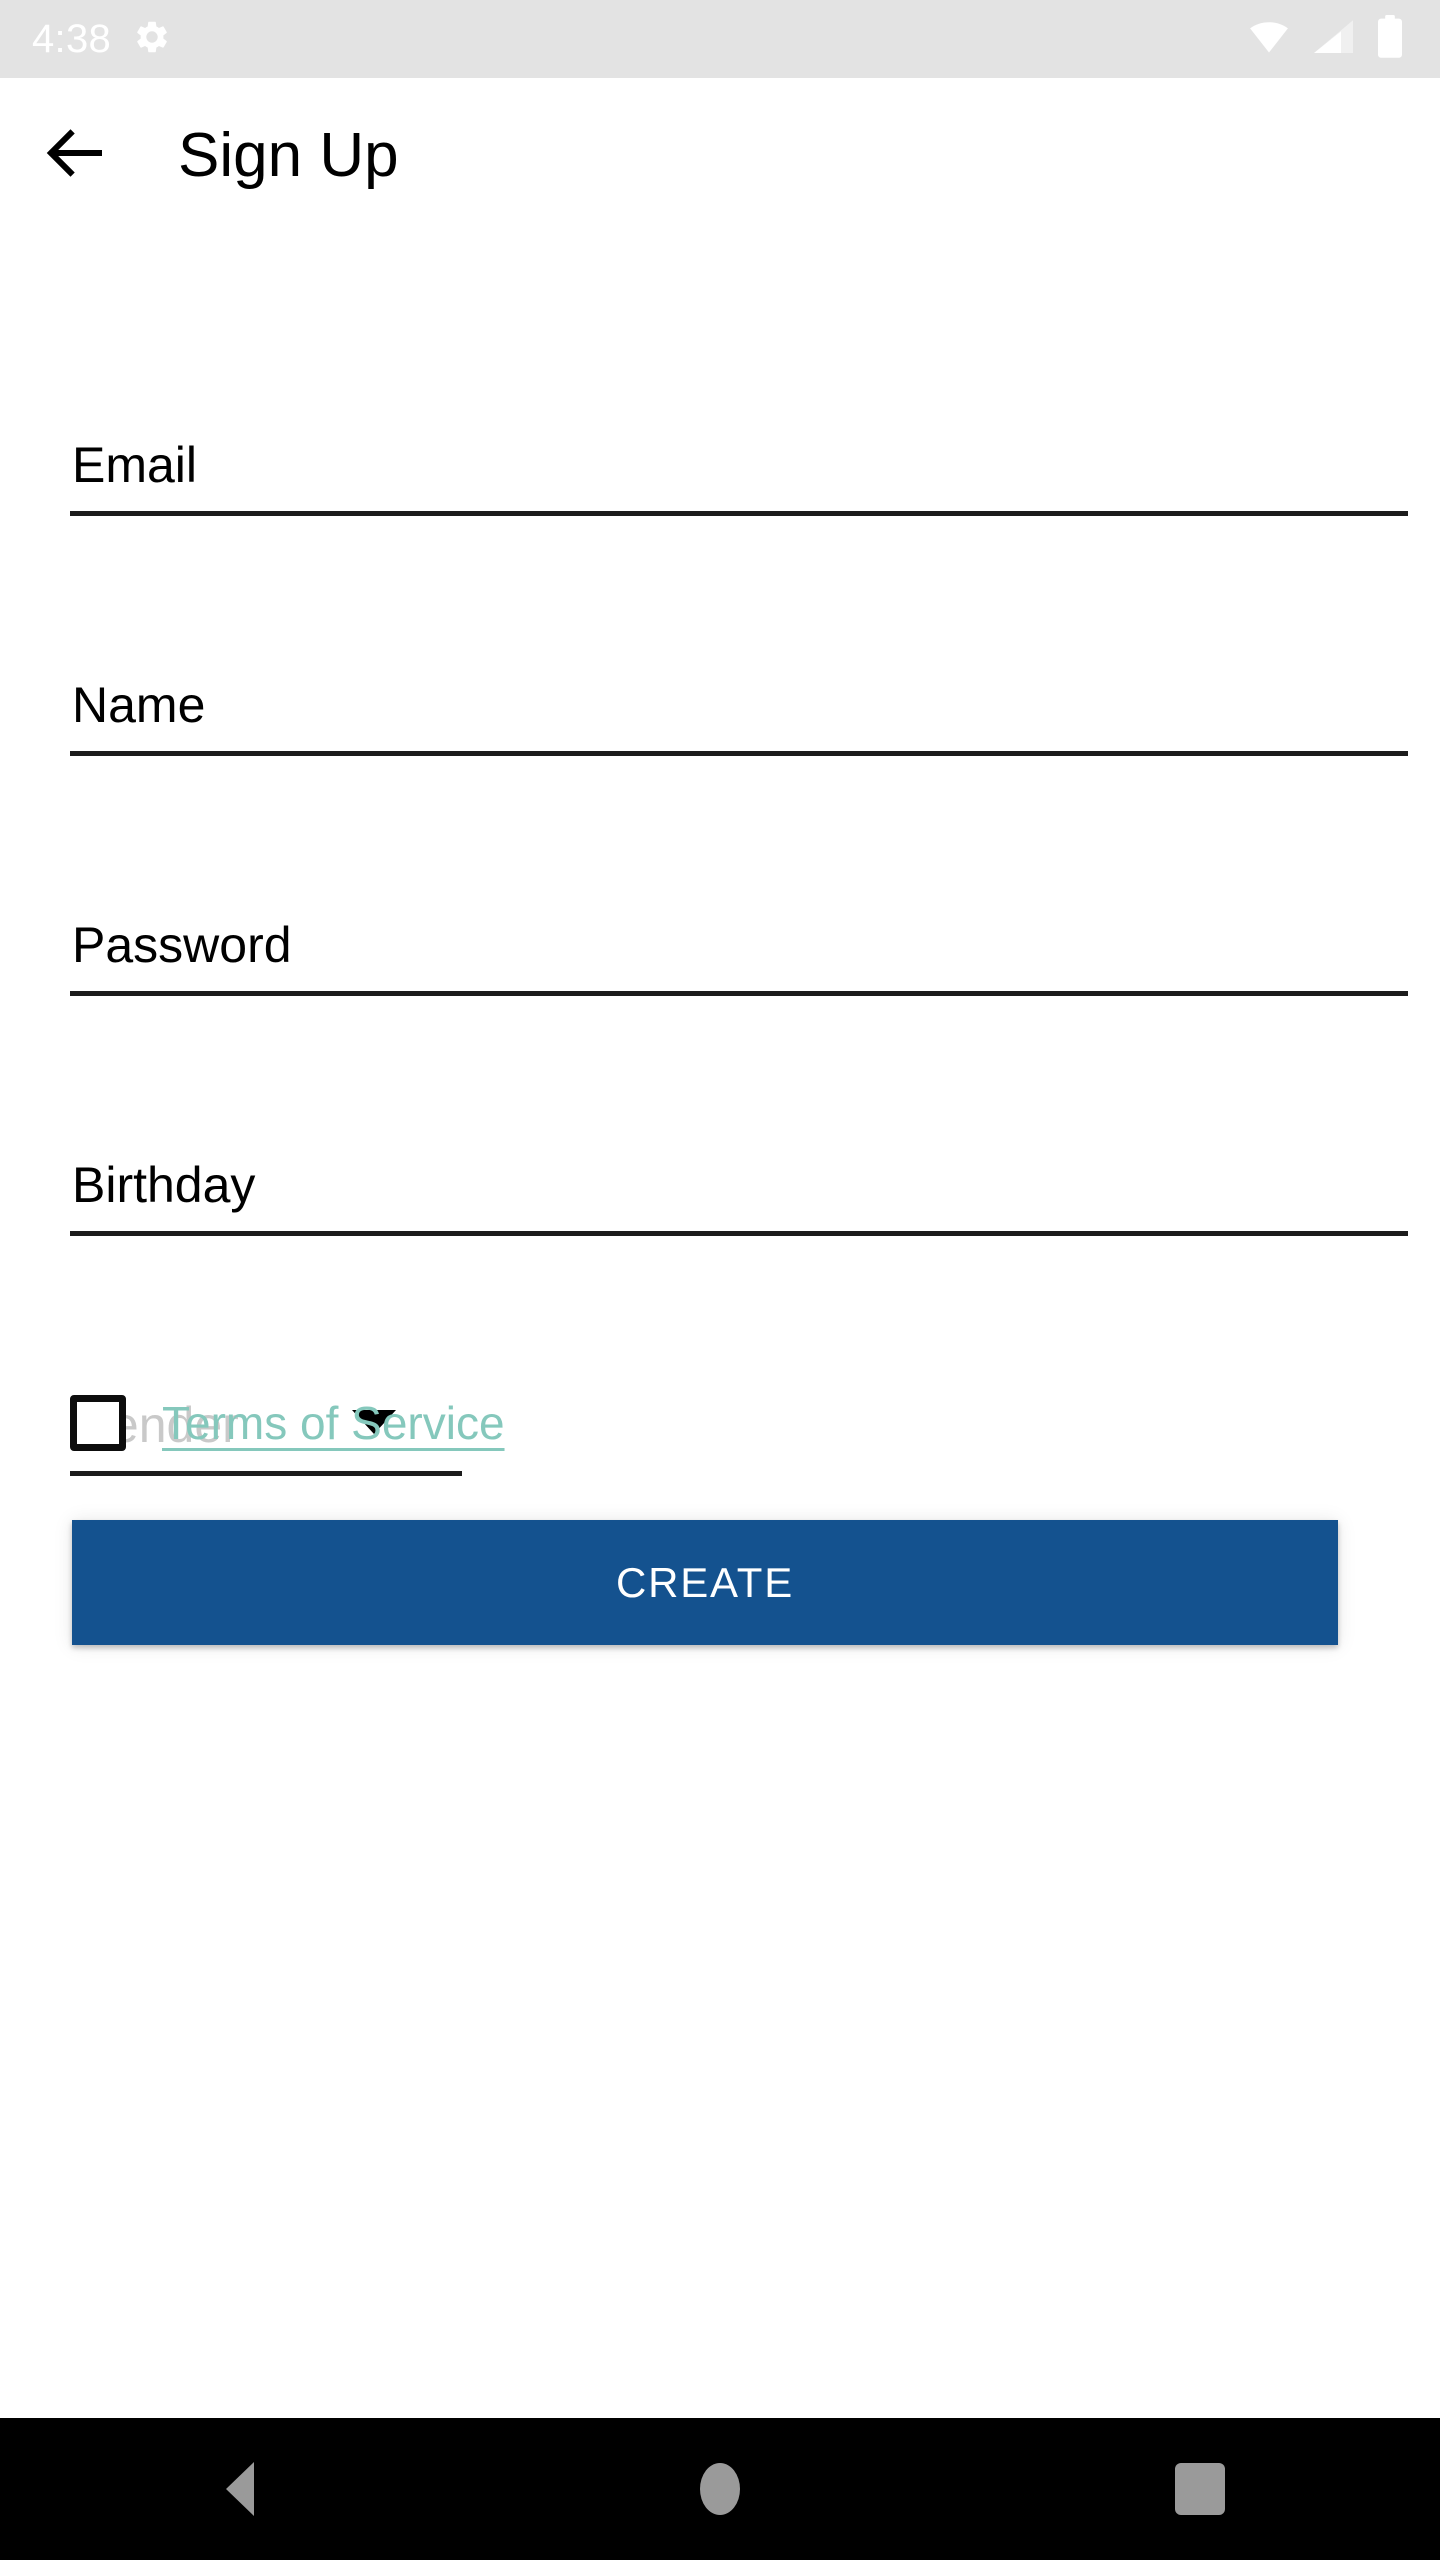  I want to click on create-button: CREATE, so click(705, 1582).